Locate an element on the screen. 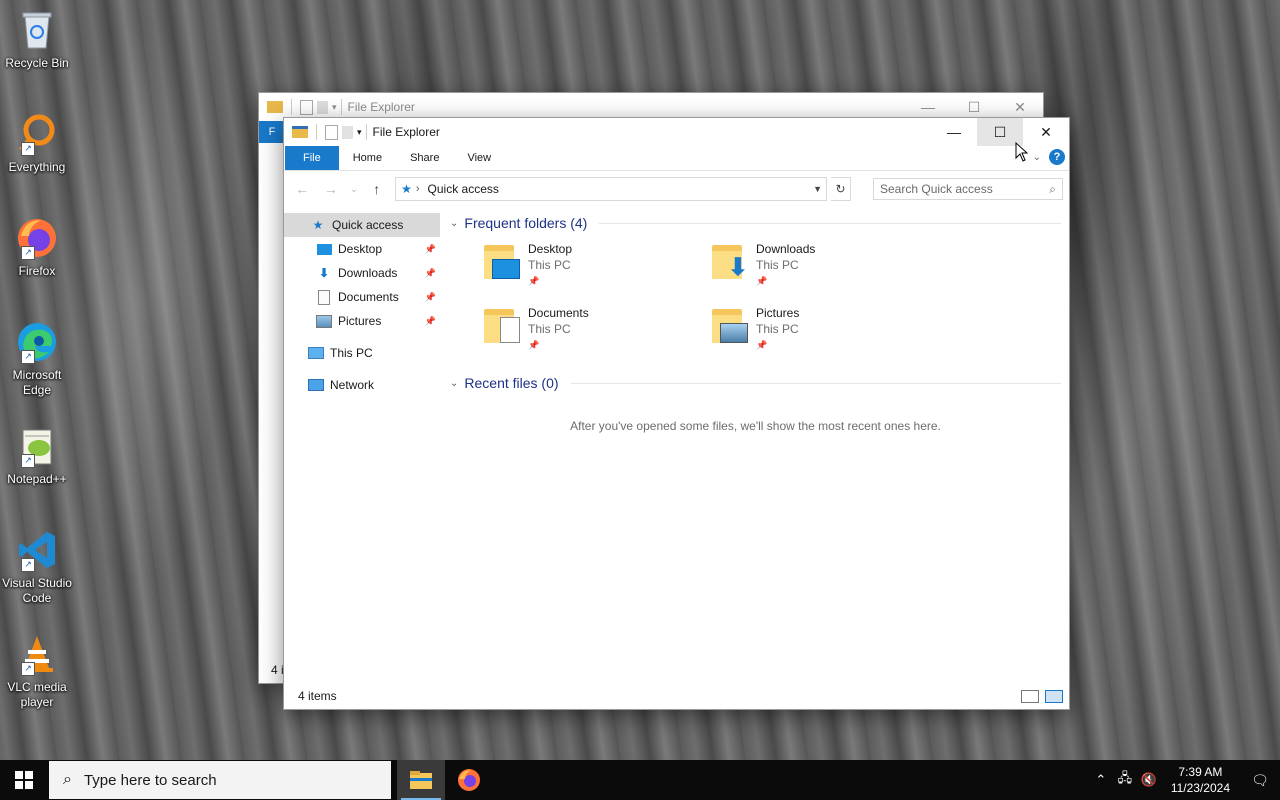 The width and height of the screenshot is (1280, 800). qat-dropdown-icon: ▾ is located at coordinates (359, 132).